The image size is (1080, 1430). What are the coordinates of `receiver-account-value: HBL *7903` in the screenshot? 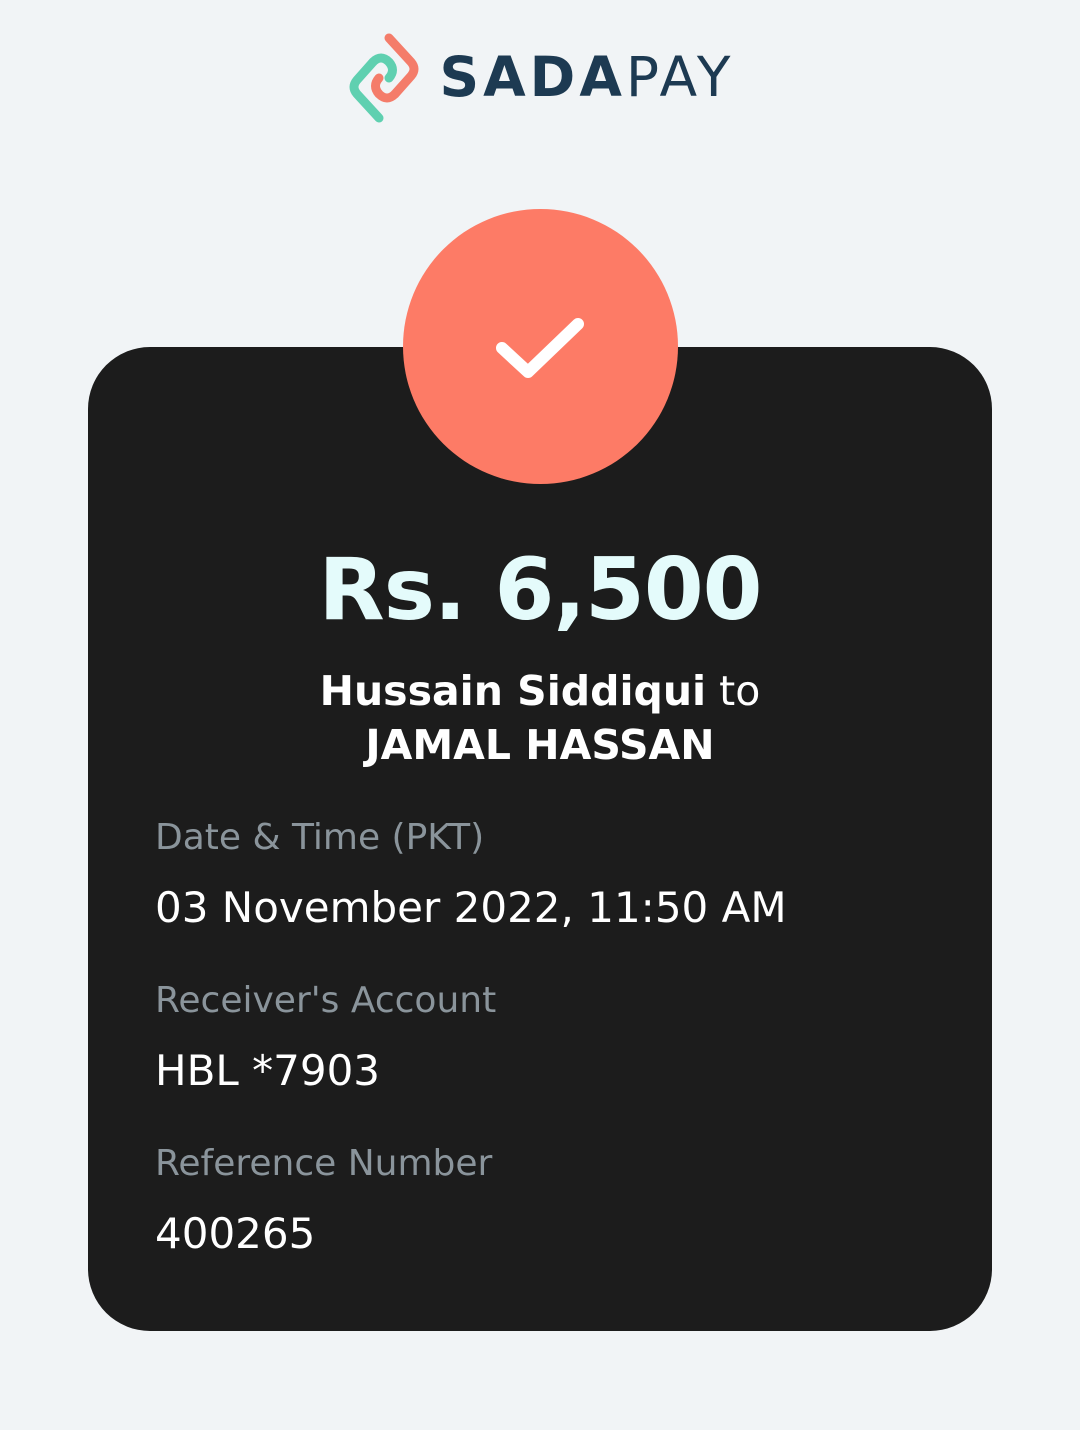 It's located at (268, 1070).